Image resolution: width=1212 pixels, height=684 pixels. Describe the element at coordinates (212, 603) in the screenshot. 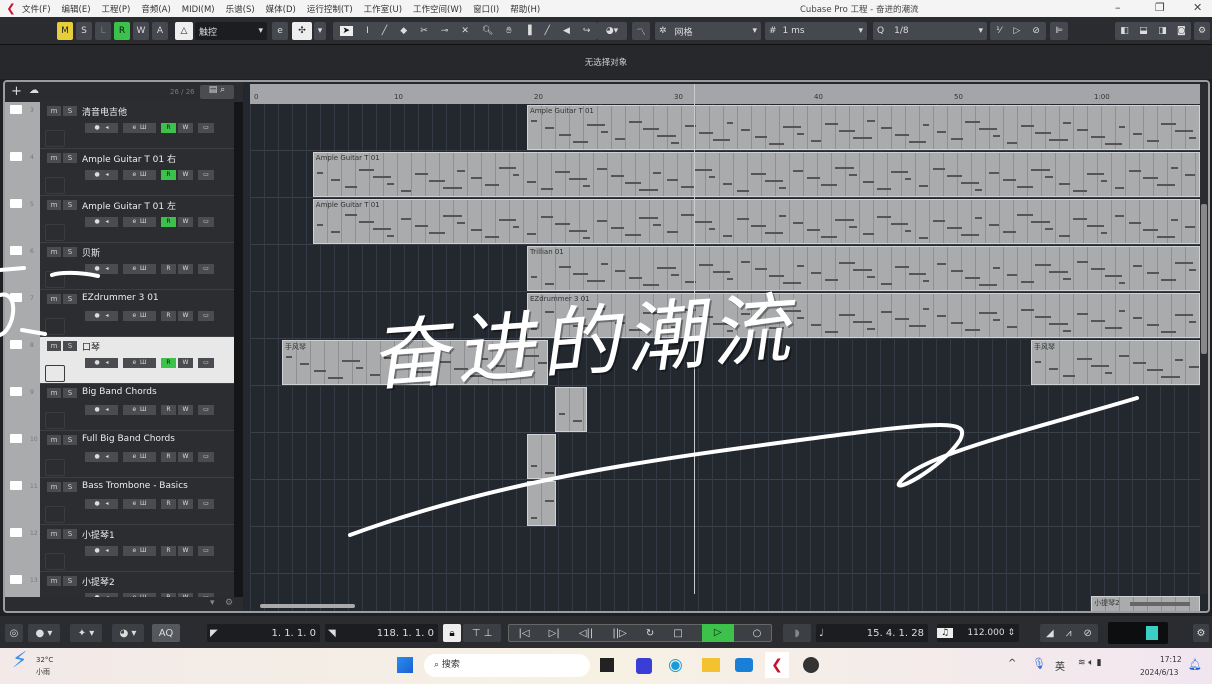

I see `chevron-down-icon: ▾` at that location.